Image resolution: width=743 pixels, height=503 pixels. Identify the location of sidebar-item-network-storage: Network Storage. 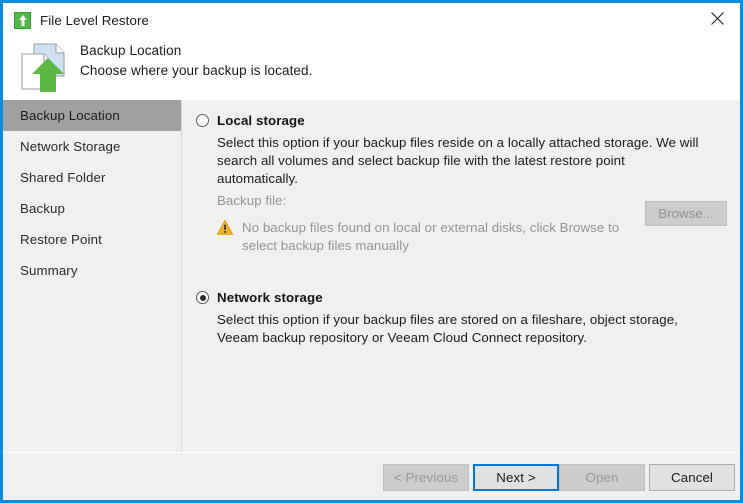
(92, 146).